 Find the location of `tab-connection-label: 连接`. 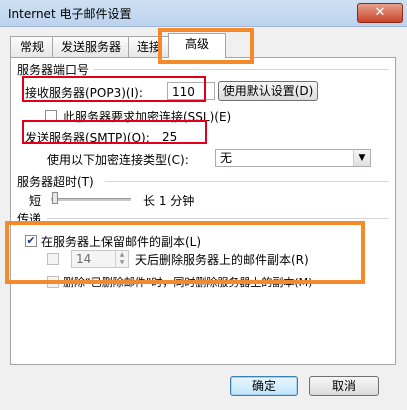

tab-connection-label: 连接 is located at coordinates (148, 47).